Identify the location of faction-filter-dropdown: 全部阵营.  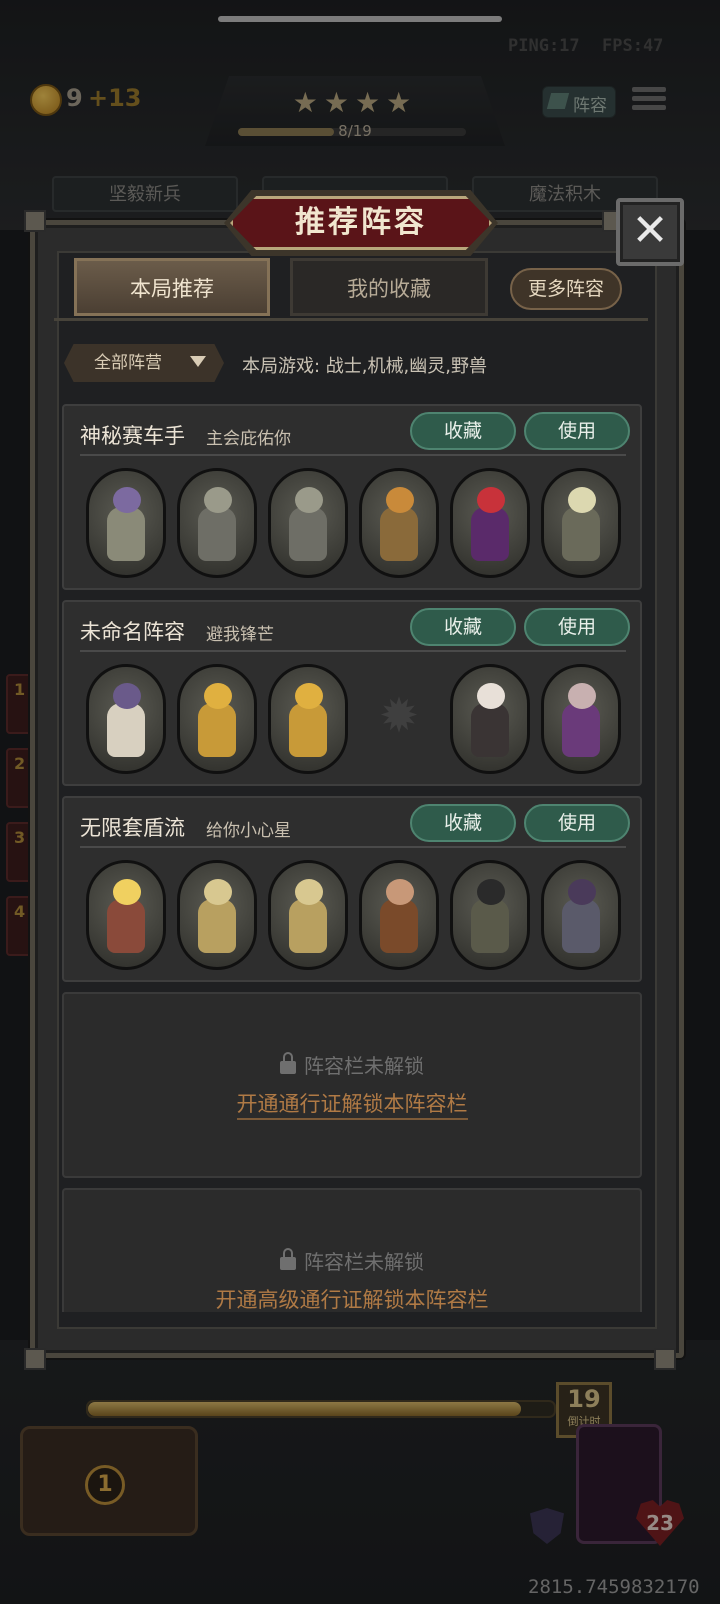
(144, 363).